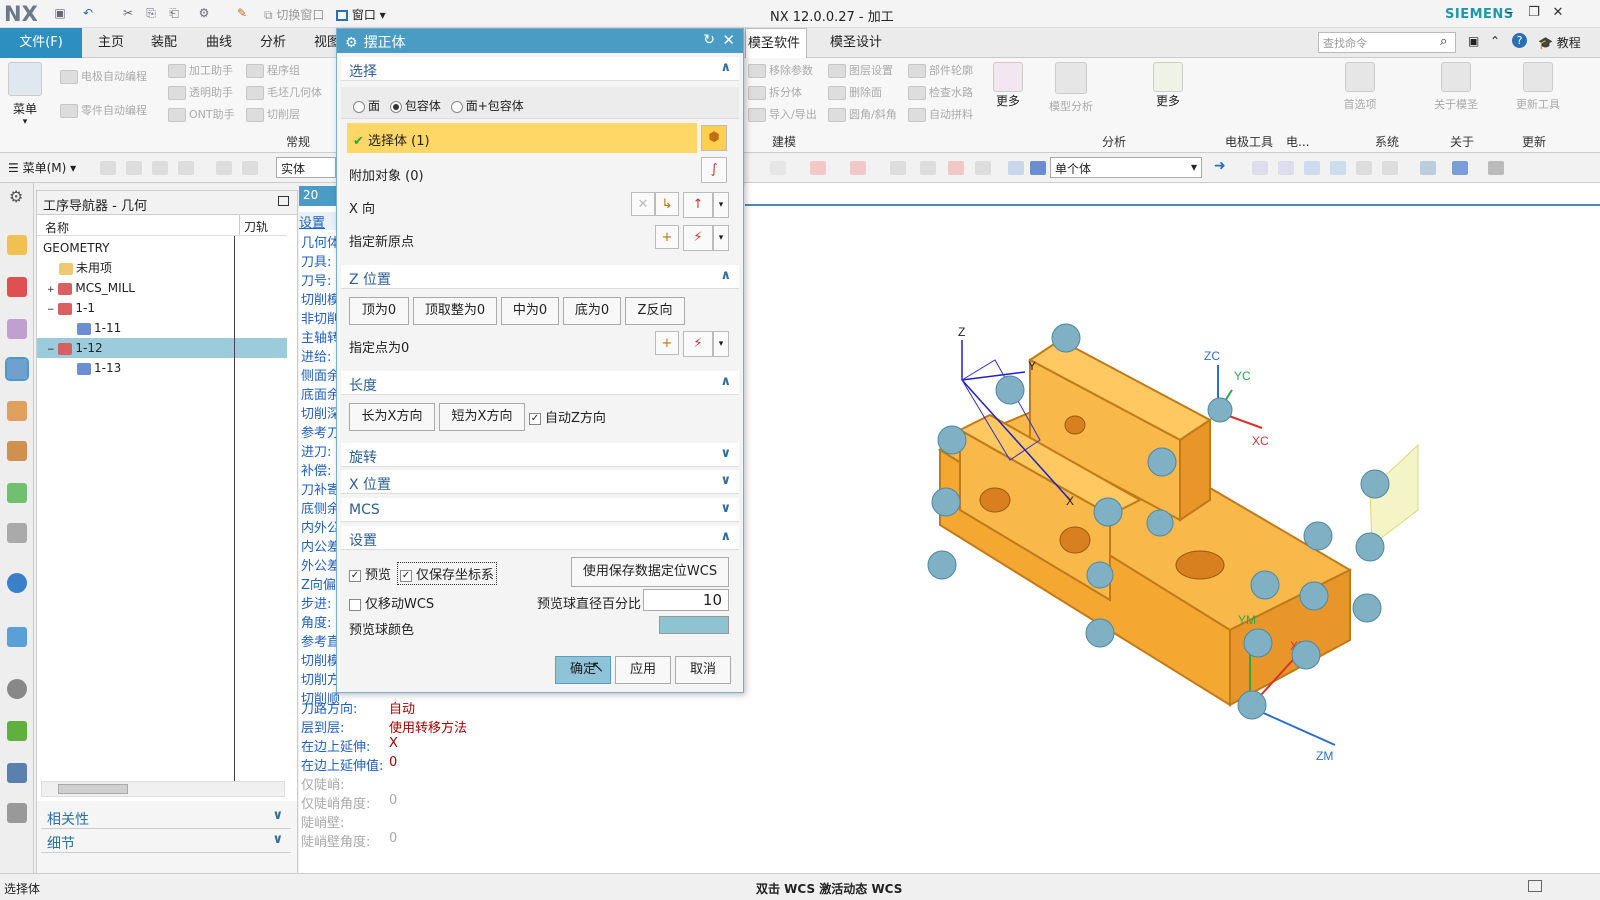 The image size is (1600, 900). What do you see at coordinates (41, 43) in the screenshot?
I see `file-menu-tab: 文件(F)` at bounding box center [41, 43].